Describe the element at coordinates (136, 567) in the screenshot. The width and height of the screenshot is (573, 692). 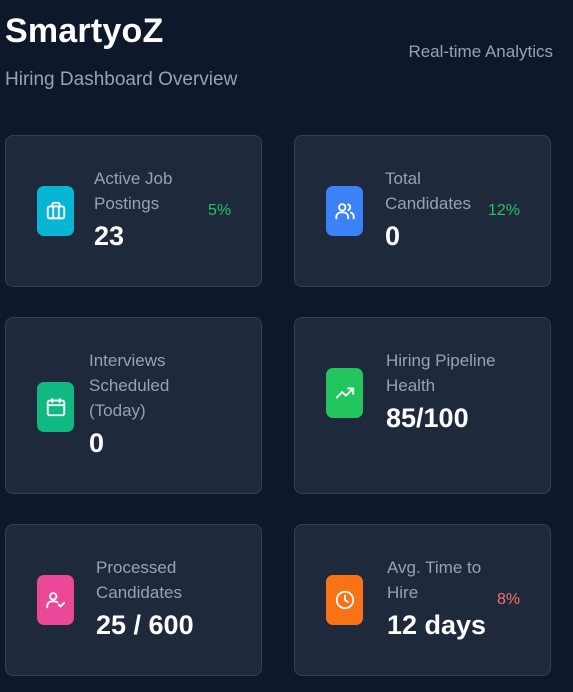
I see `stat-label: Processed` at that location.